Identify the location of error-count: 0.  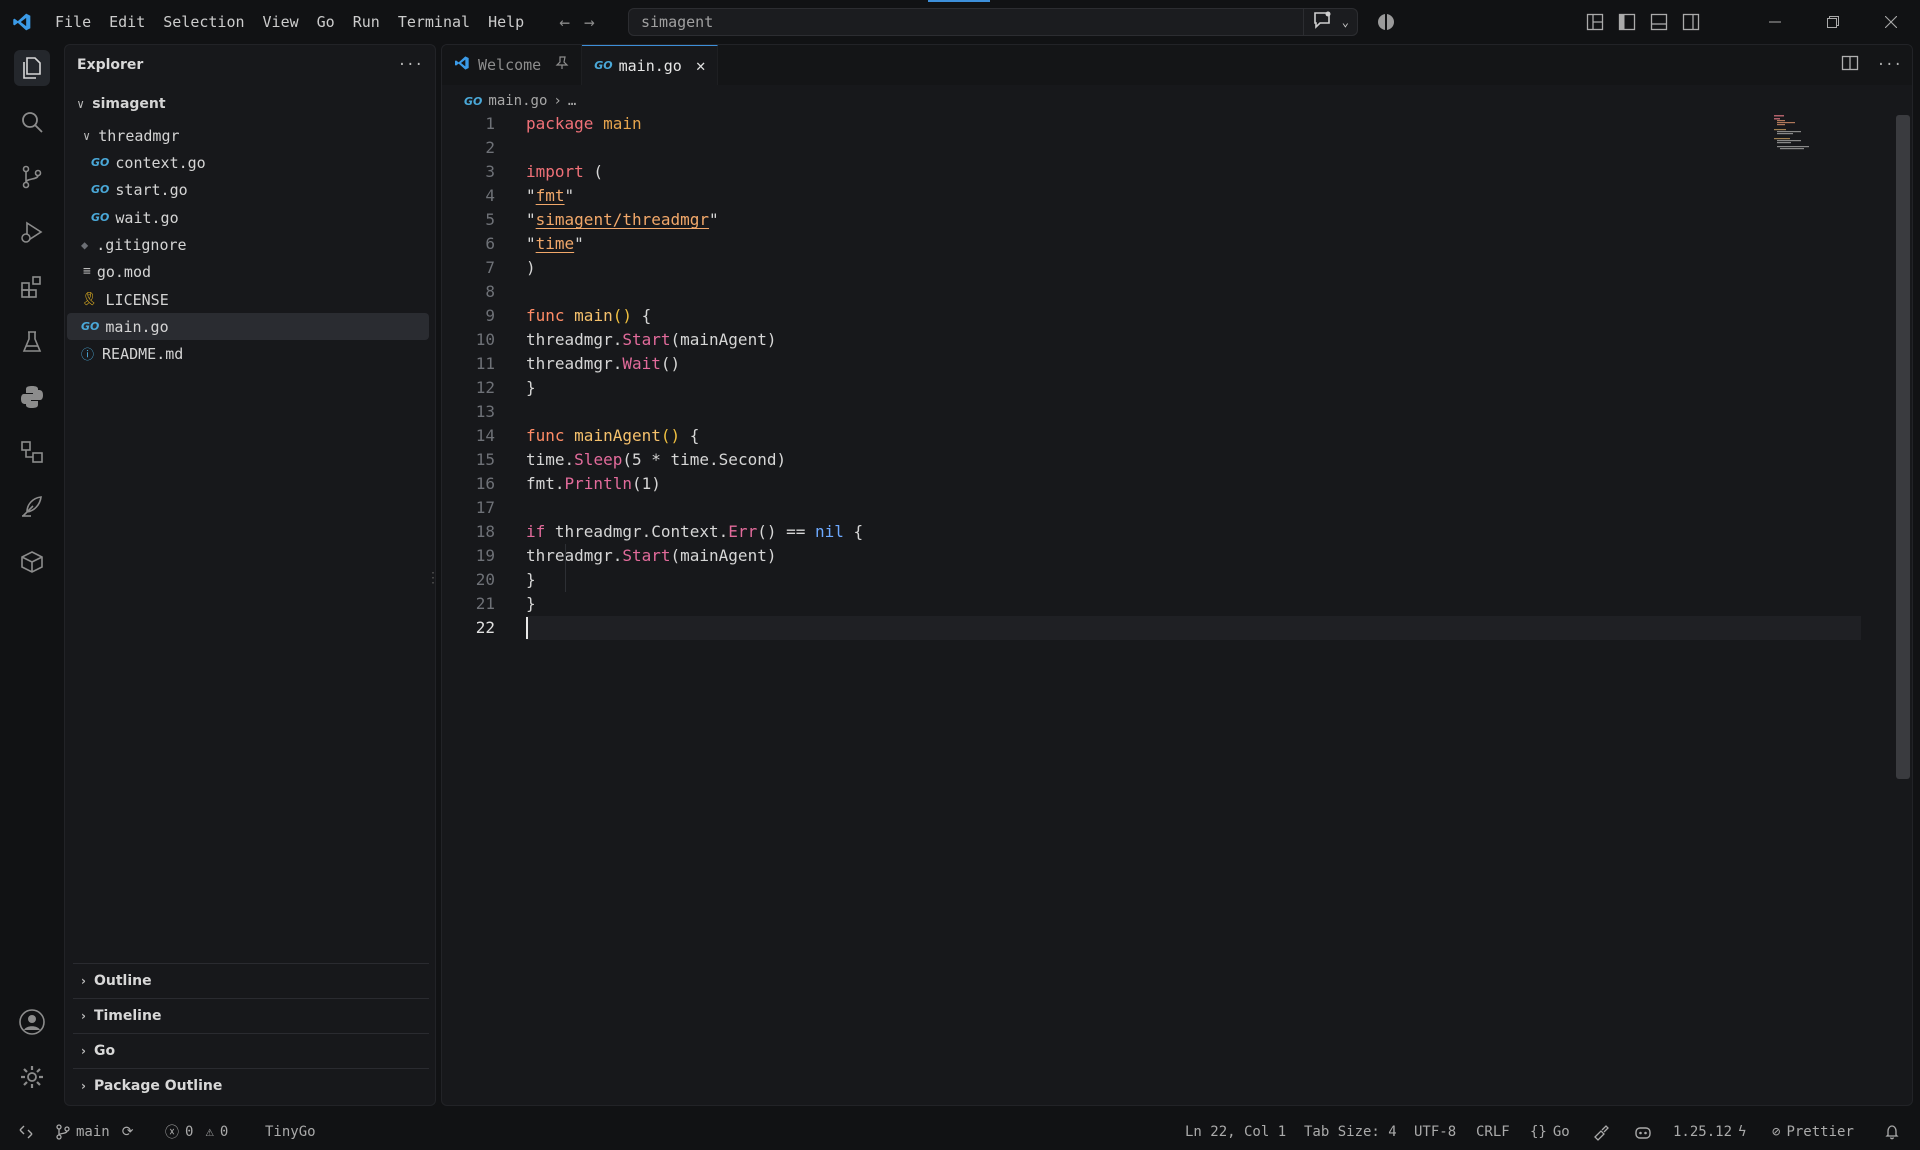
(189, 1132).